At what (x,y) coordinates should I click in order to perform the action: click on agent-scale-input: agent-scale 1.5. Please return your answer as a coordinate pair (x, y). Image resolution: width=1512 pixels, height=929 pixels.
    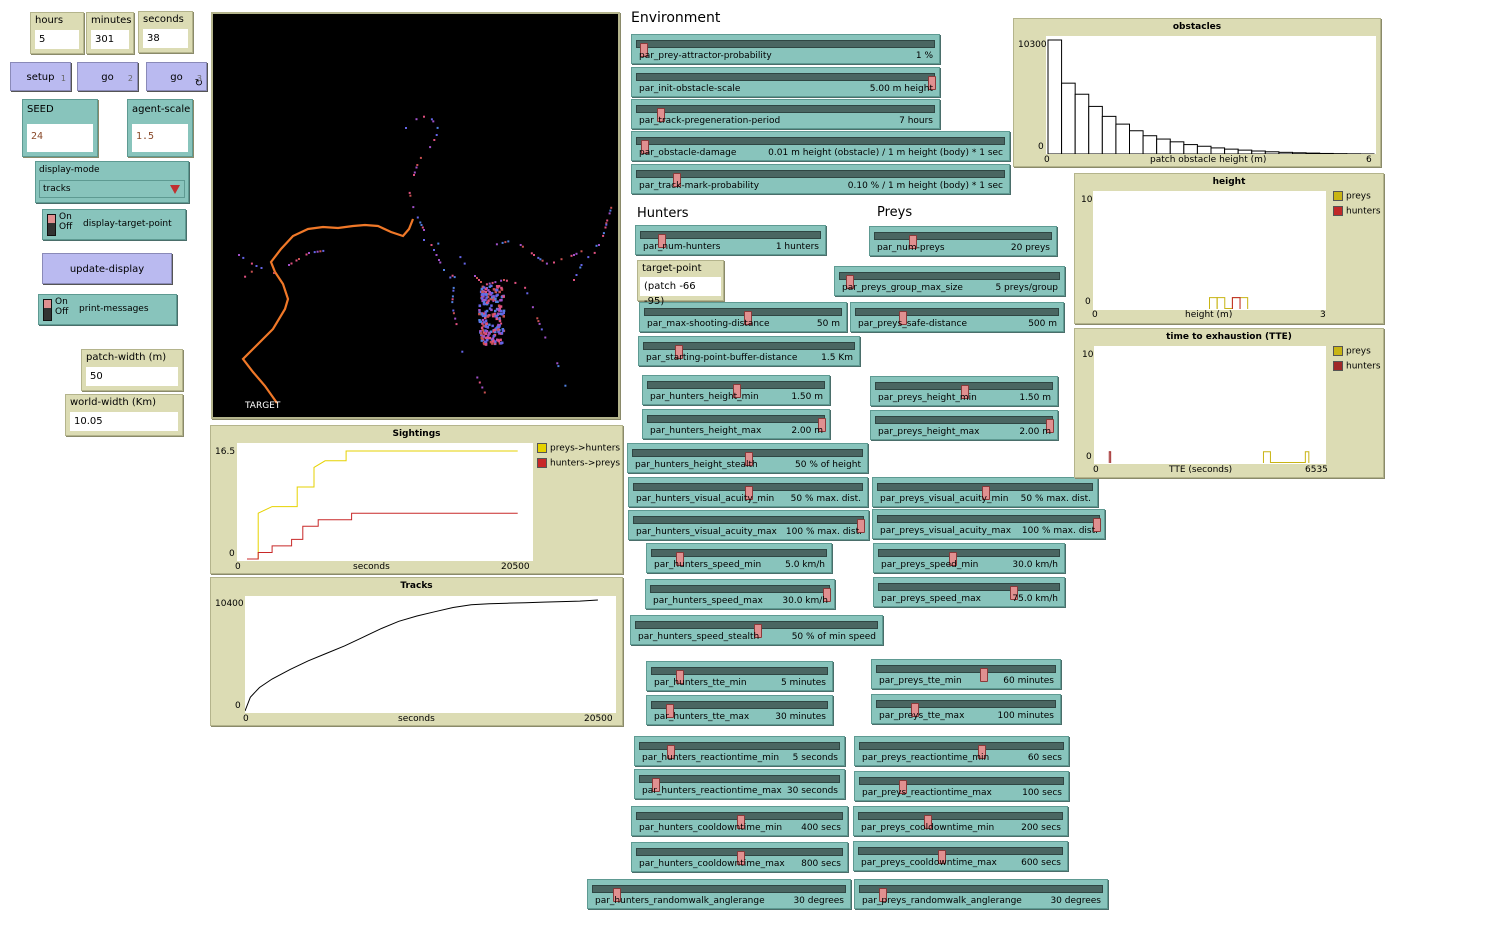
    Looking at the image, I should click on (160, 128).